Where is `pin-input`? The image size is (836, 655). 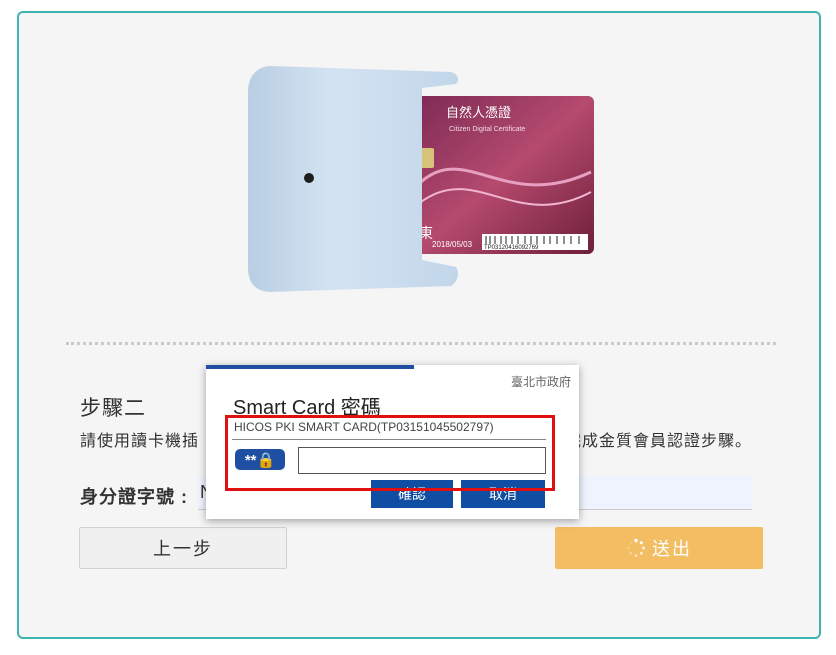 pin-input is located at coordinates (422, 460).